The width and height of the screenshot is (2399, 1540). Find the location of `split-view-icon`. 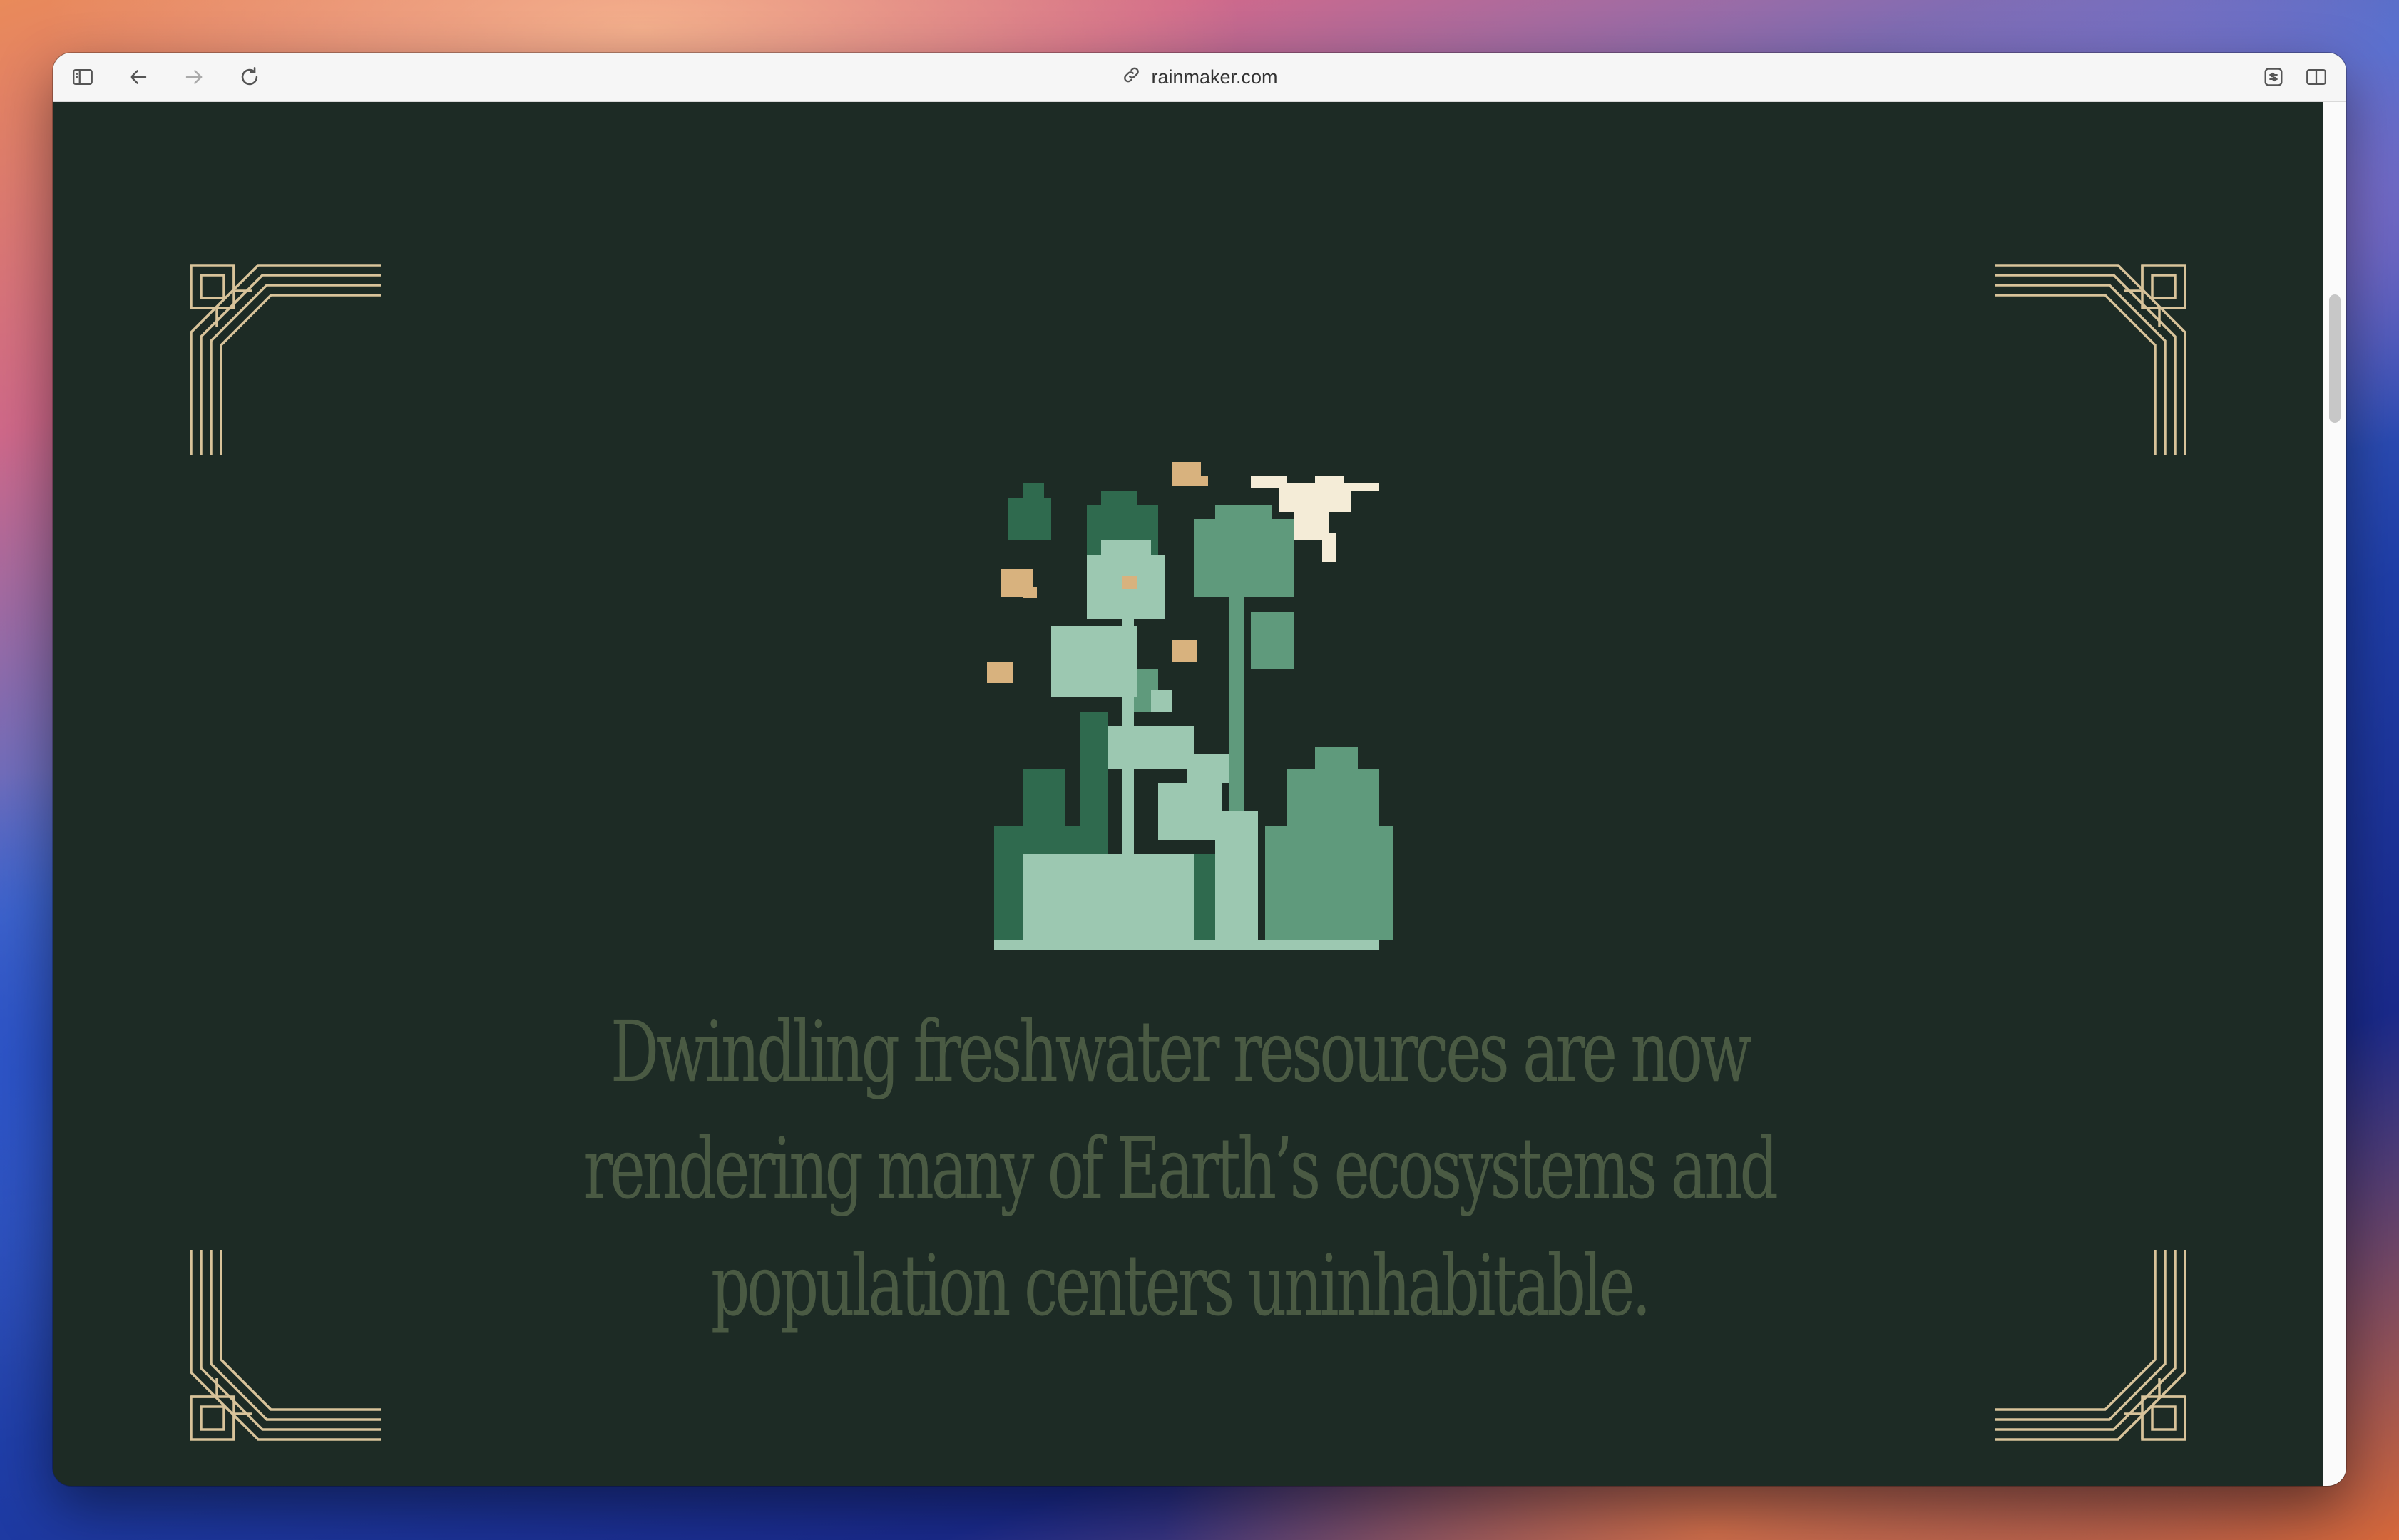

split-view-icon is located at coordinates (2316, 77).